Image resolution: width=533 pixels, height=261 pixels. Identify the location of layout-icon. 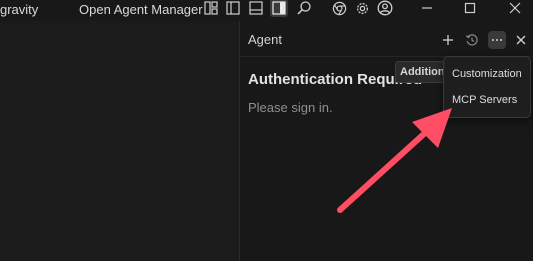
(211, 8).